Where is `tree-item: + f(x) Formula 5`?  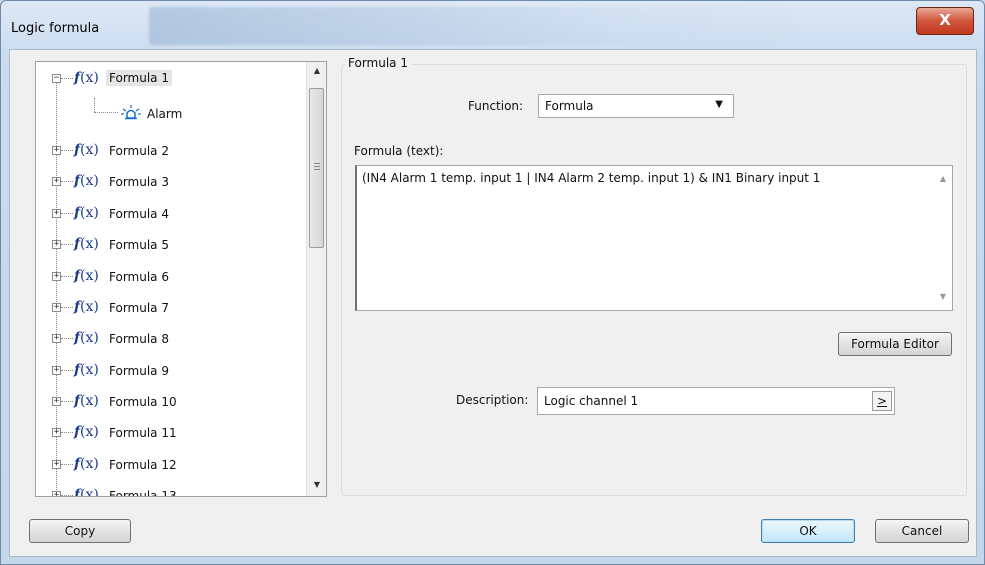 tree-item: + f(x) Formula 5 is located at coordinates (171, 246).